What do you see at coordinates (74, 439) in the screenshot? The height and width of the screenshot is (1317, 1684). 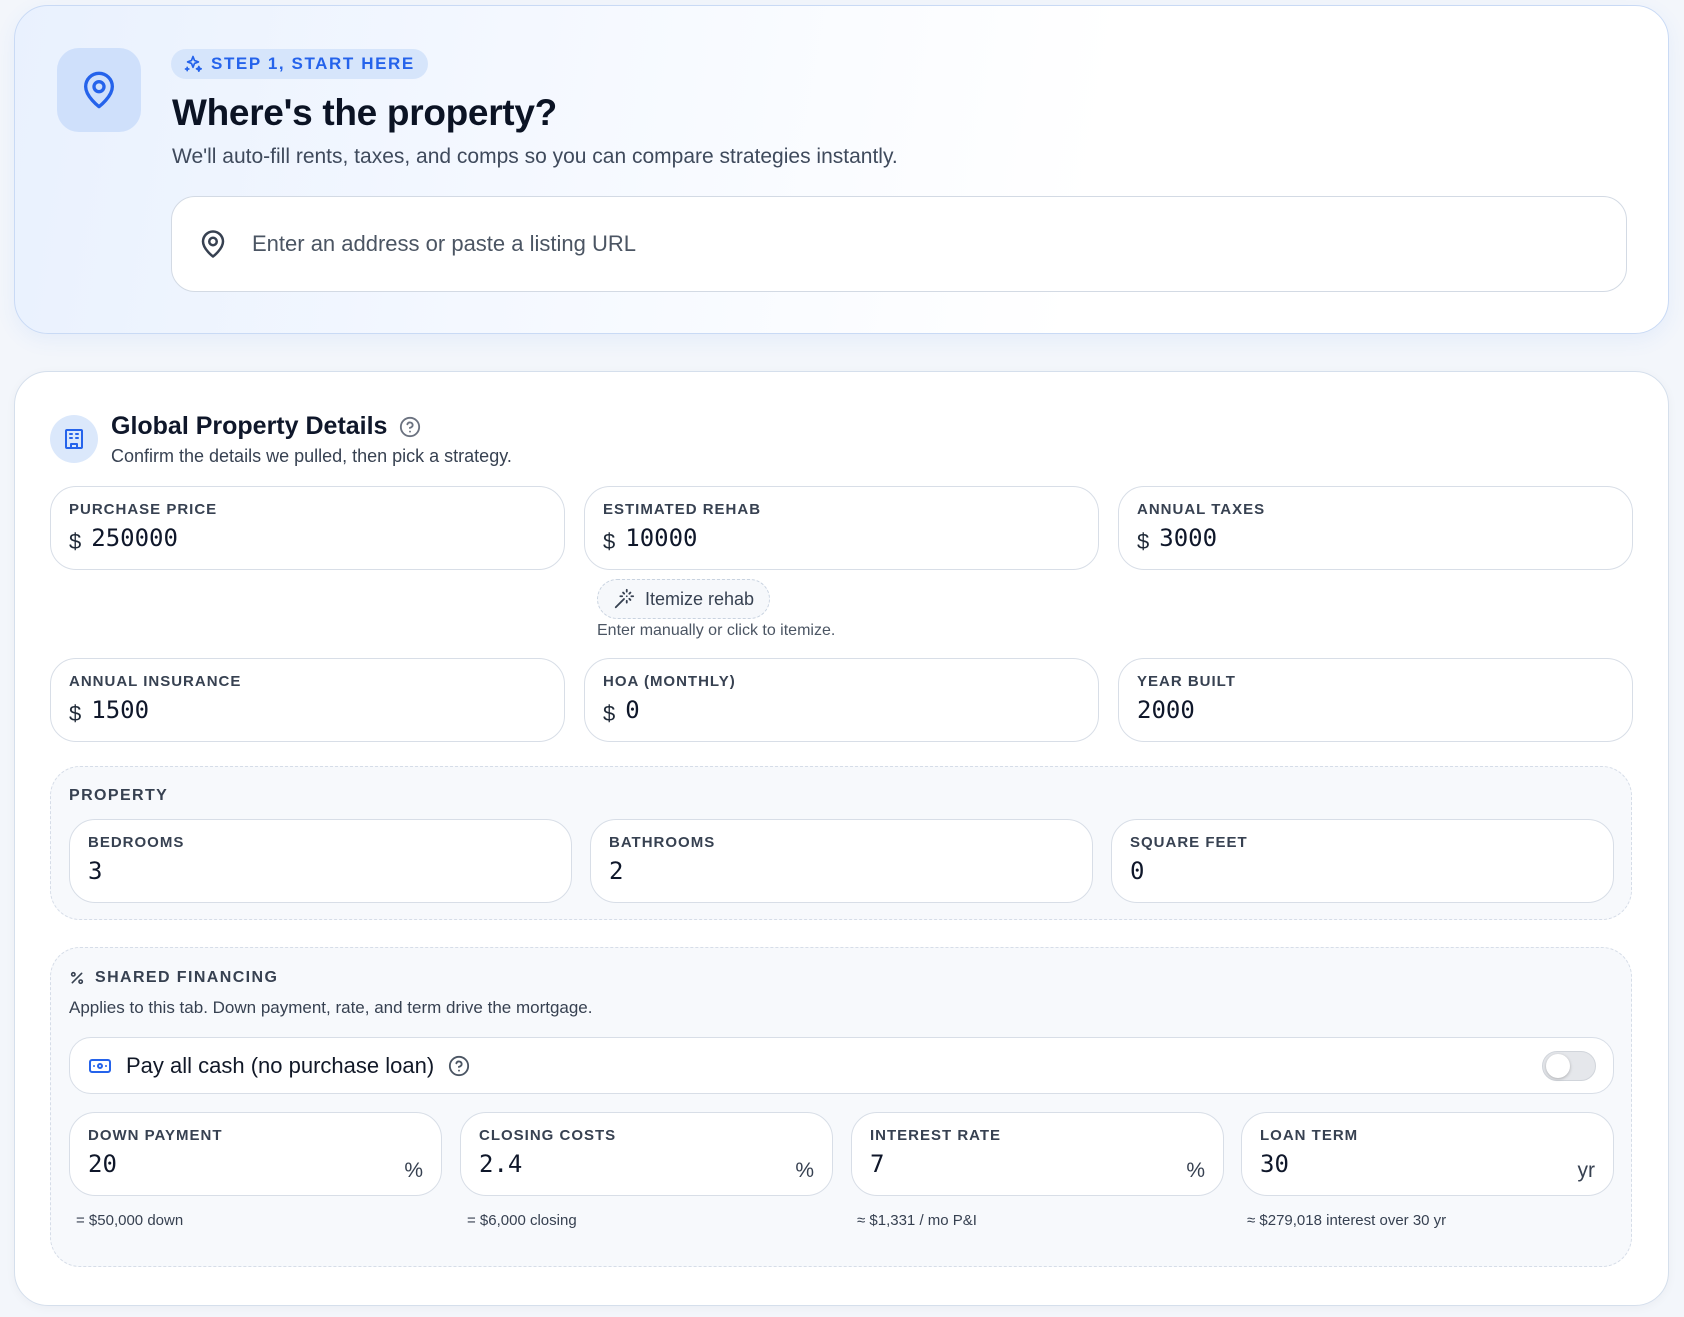 I see `building-icon` at bounding box center [74, 439].